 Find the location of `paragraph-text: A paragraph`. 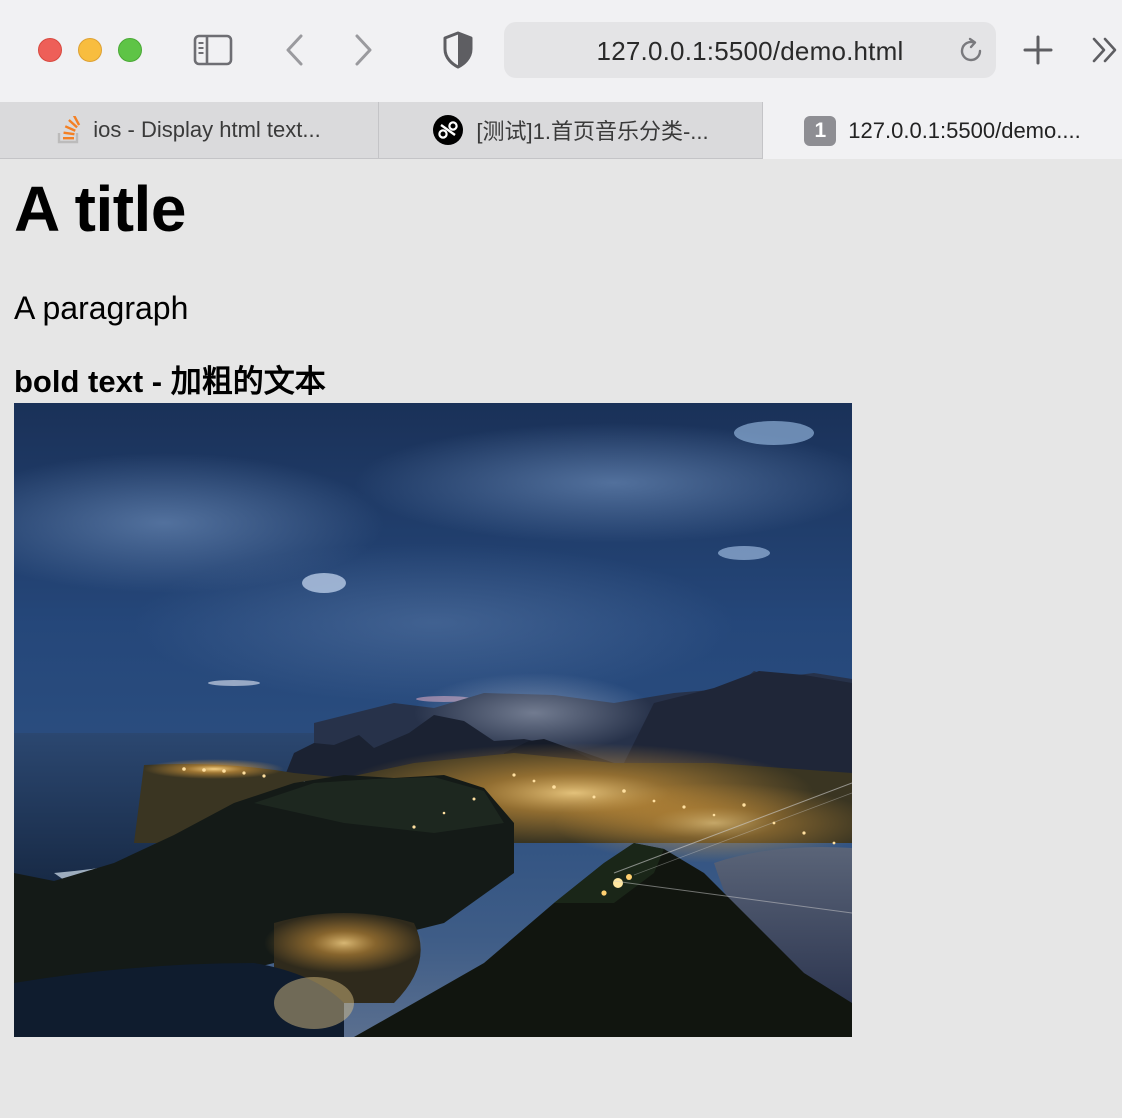

paragraph-text: A paragraph is located at coordinates (101, 308).